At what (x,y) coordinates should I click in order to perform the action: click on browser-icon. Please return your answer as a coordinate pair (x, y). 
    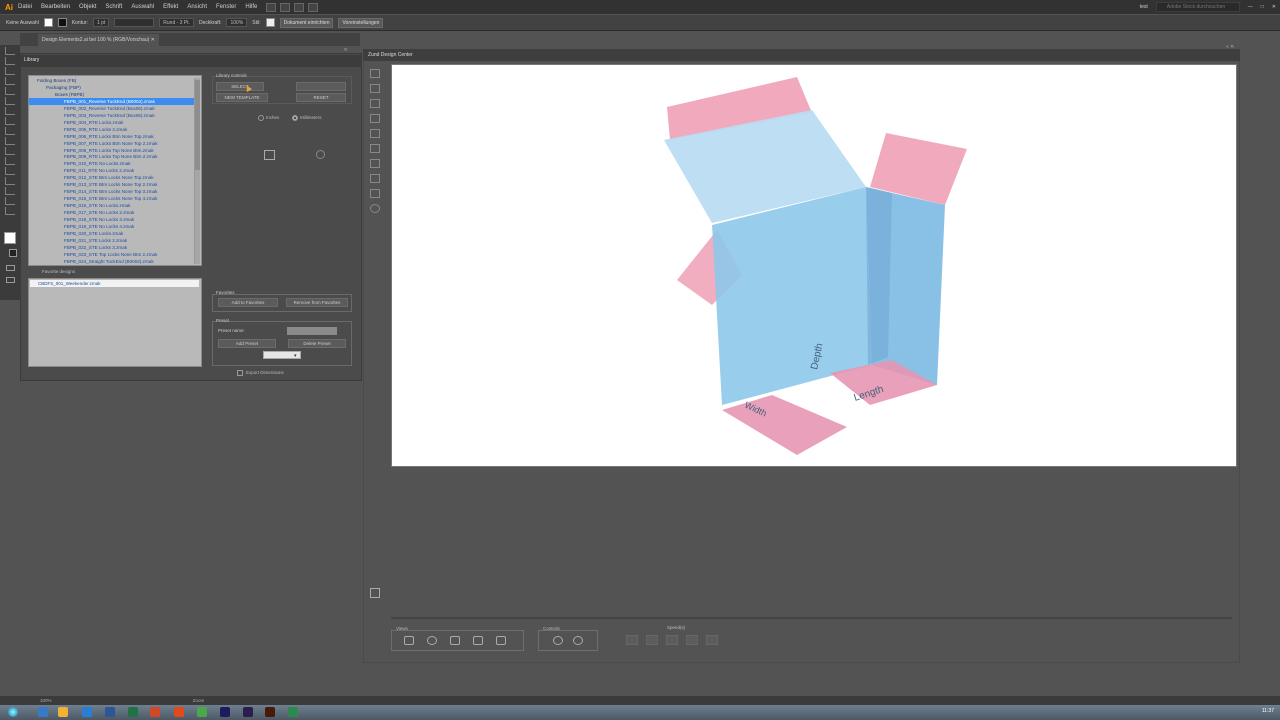
    Looking at the image, I should click on (87, 712).